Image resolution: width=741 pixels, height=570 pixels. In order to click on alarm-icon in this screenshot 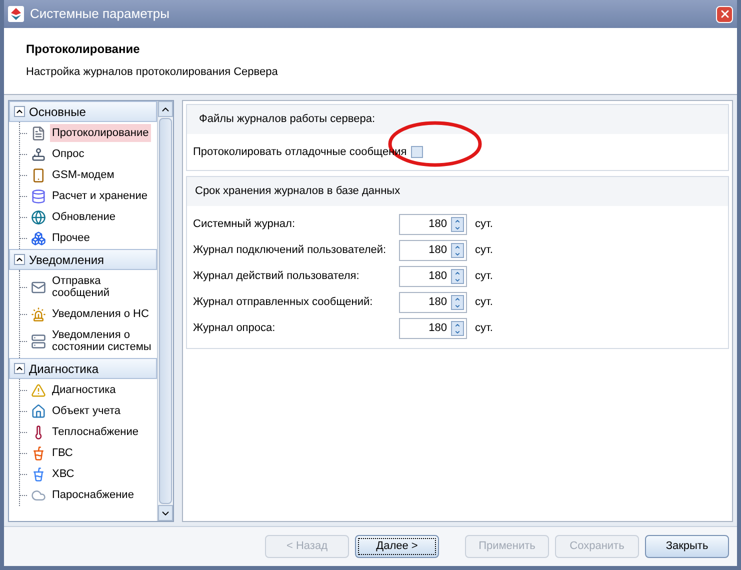, I will do `click(38, 314)`.